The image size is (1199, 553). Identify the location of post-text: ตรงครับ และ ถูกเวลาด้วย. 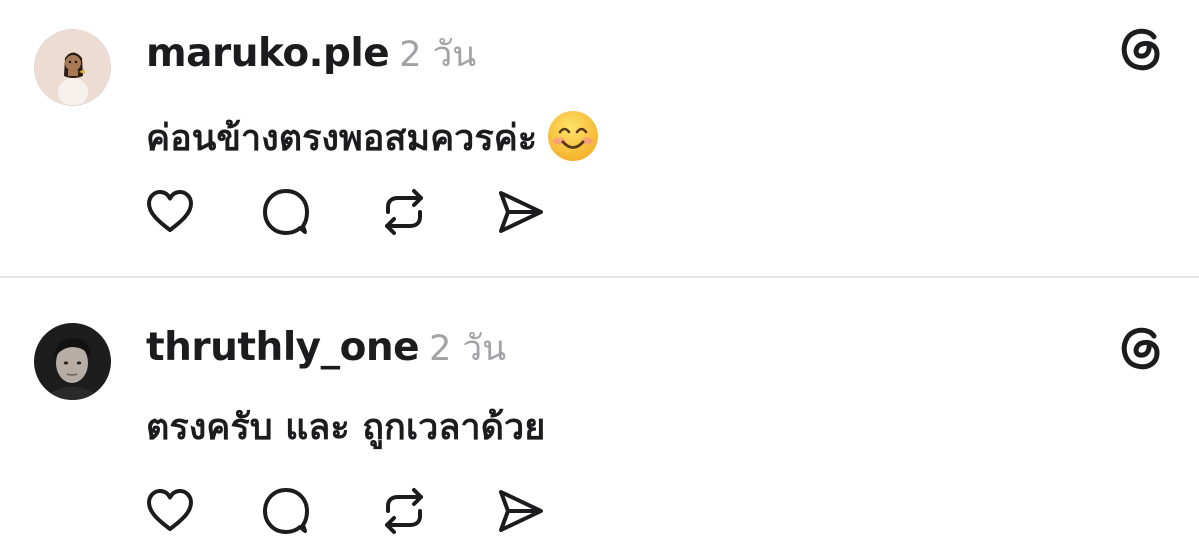
(345, 428).